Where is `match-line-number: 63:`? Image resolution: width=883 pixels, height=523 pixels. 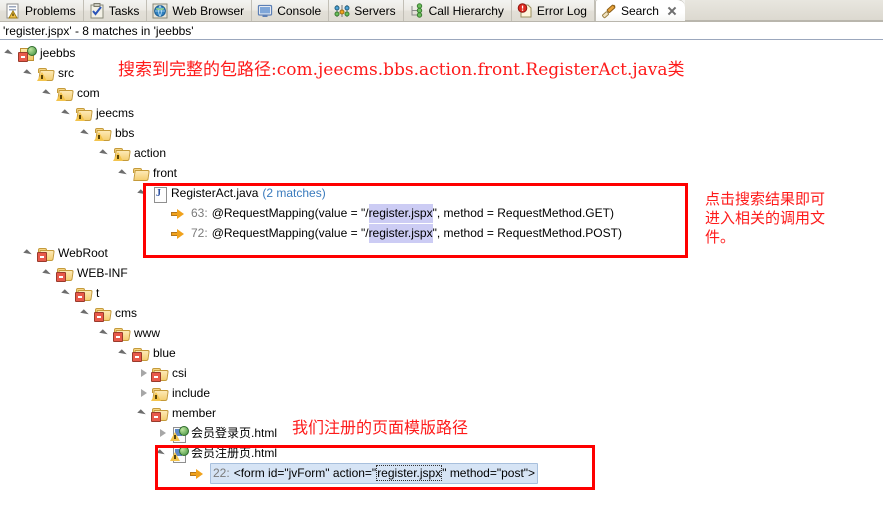
match-line-number: 63: is located at coordinates (199, 213).